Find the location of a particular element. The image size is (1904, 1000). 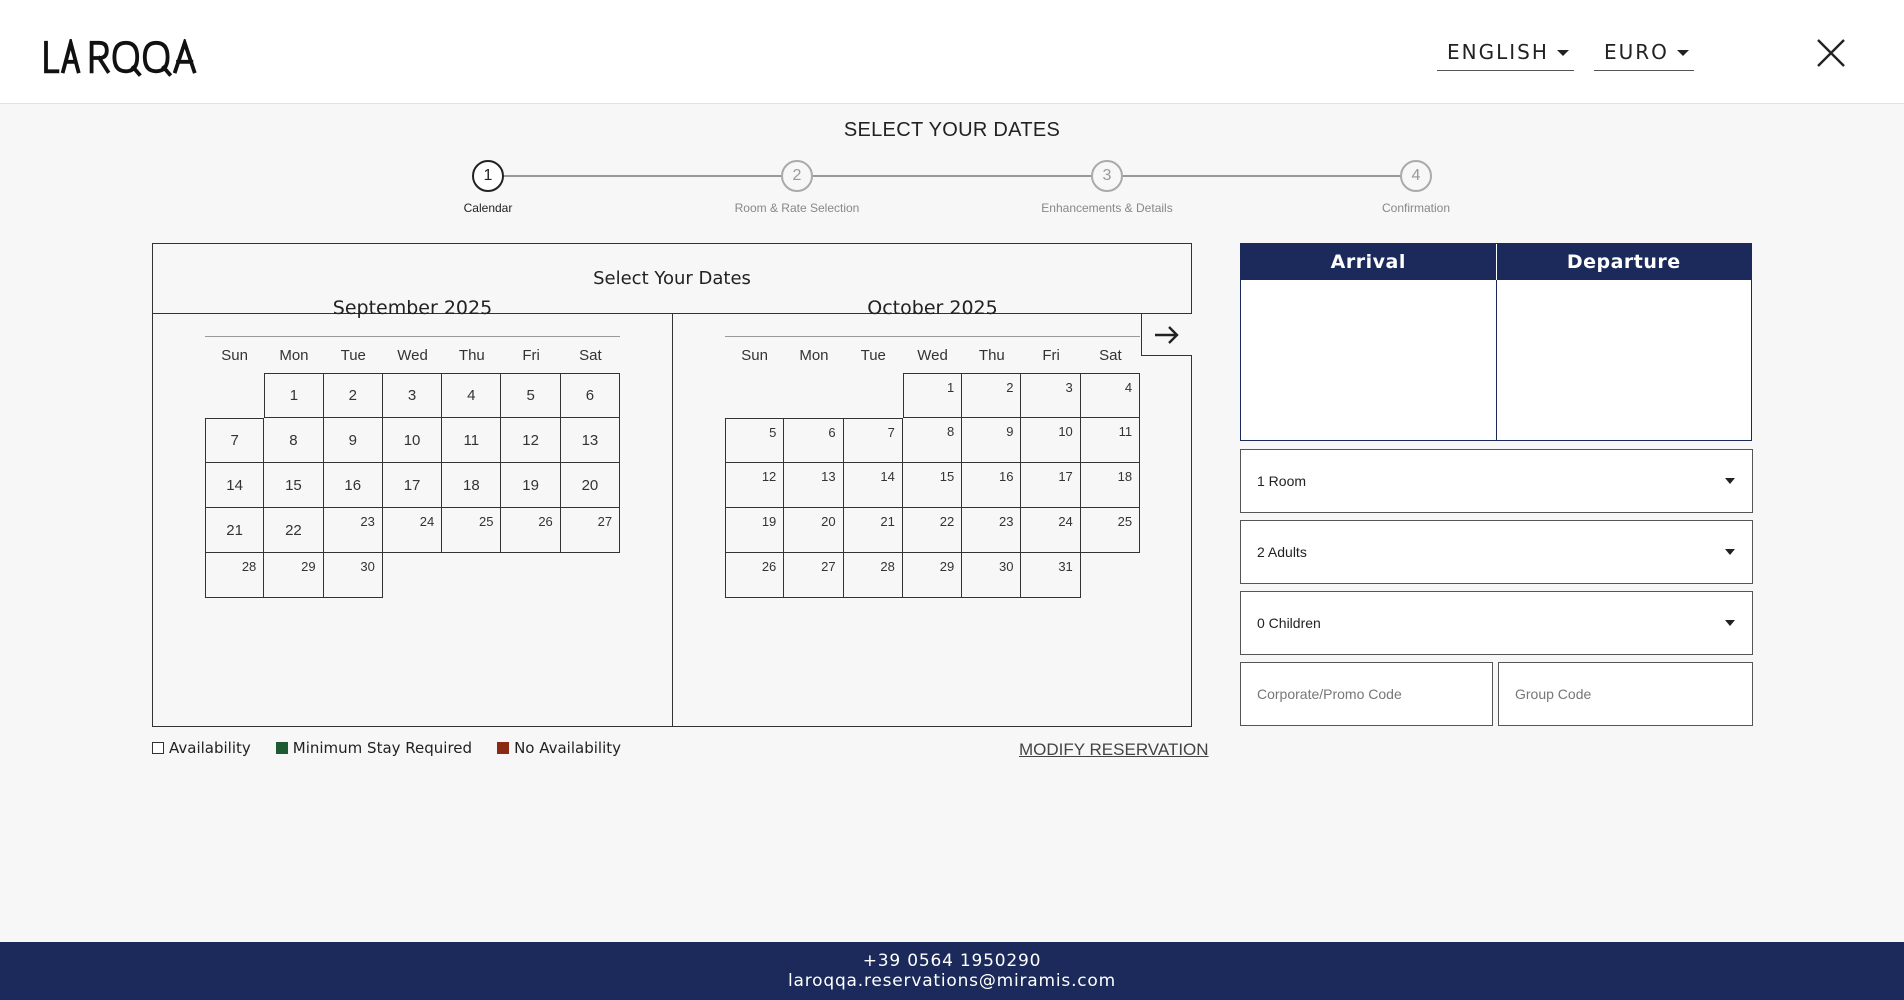

step-room-rate: 2 Room & Rate Selection is located at coordinates (797, 187).